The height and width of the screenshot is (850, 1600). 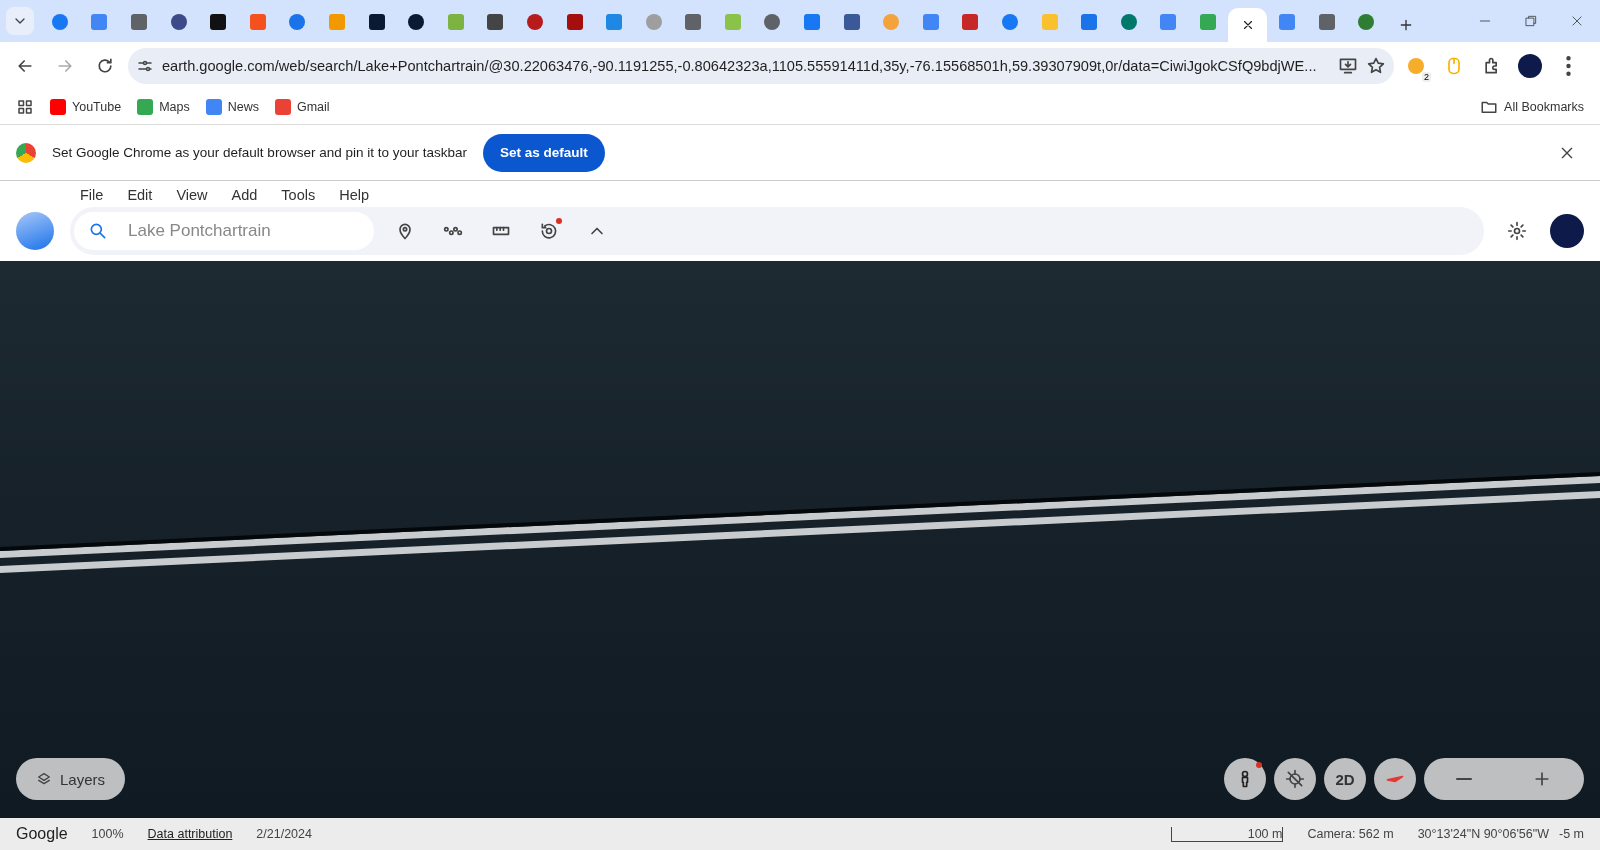 What do you see at coordinates (1530, 65) in the screenshot?
I see `avatar-icon` at bounding box center [1530, 65].